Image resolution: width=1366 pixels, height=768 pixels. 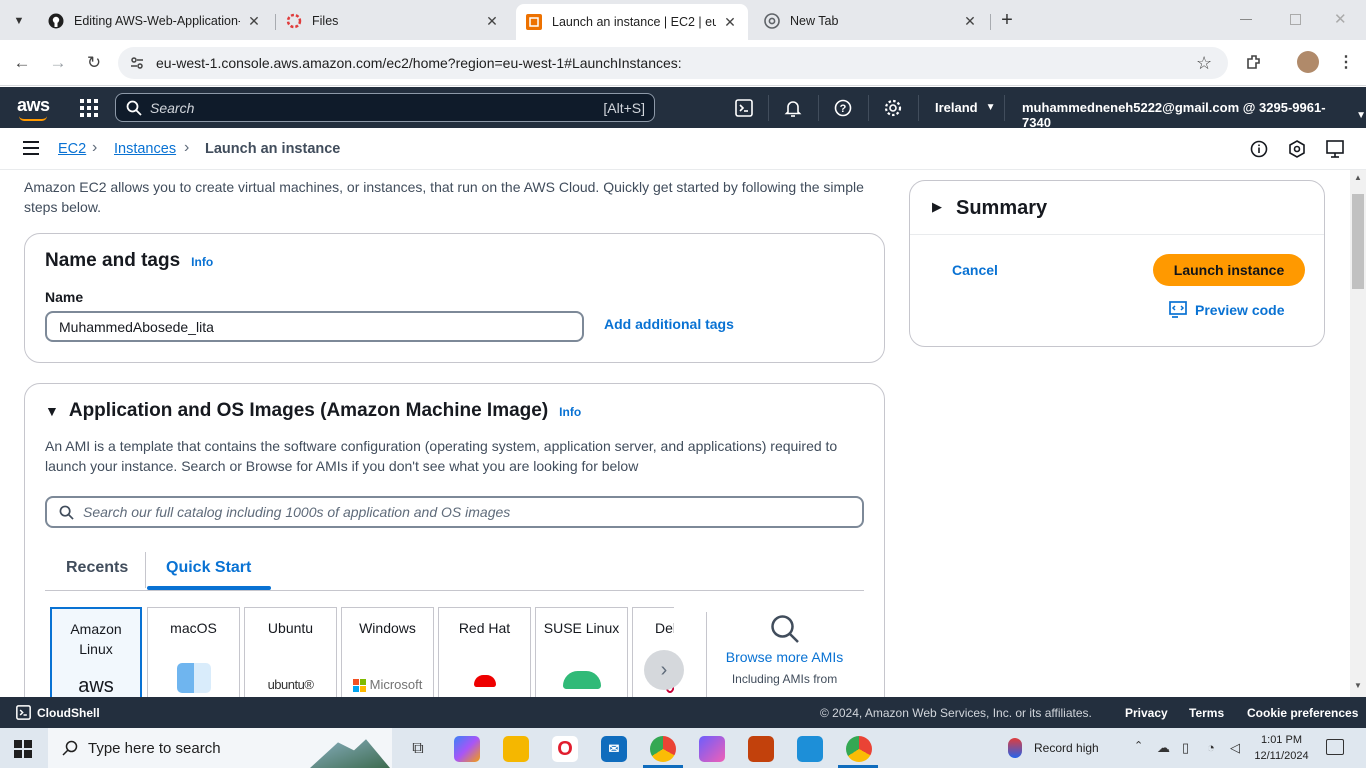 What do you see at coordinates (624, 107) in the screenshot?
I see `search-shortcut: [Alt+S]` at bounding box center [624, 107].